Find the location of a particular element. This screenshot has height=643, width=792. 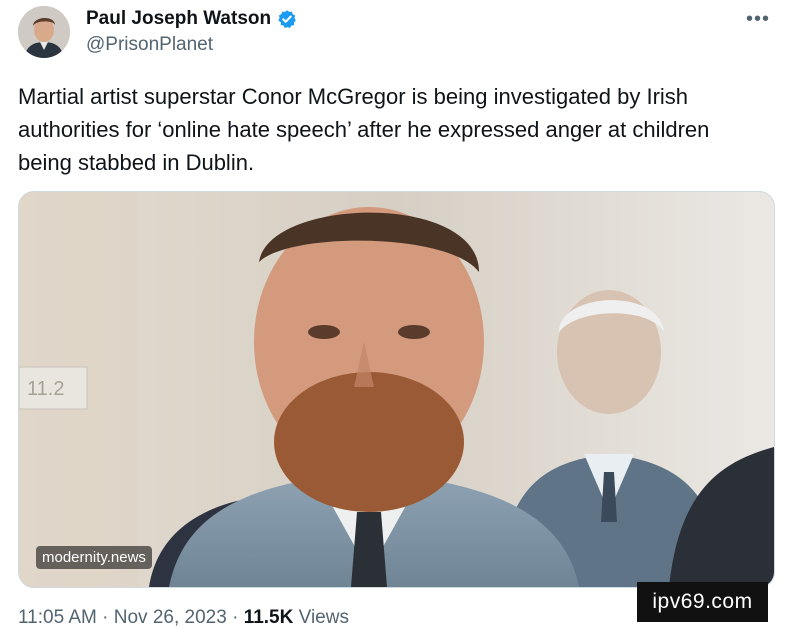

verified-badge-icon is located at coordinates (287, 19).